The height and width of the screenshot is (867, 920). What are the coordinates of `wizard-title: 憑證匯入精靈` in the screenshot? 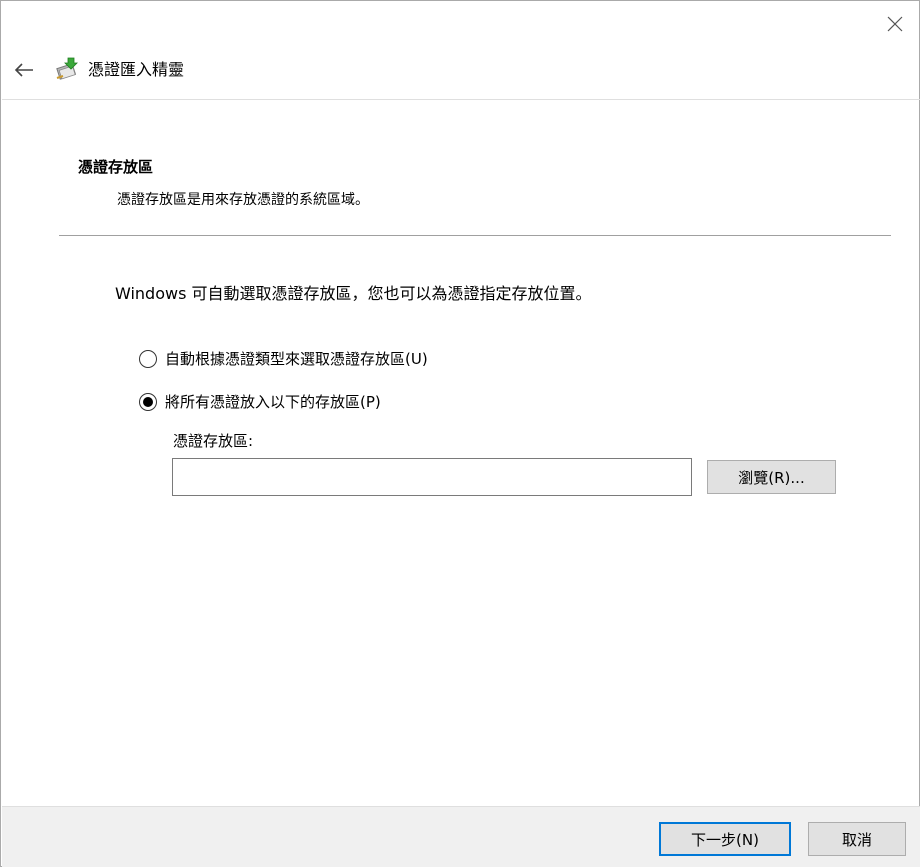 It's located at (136, 69).